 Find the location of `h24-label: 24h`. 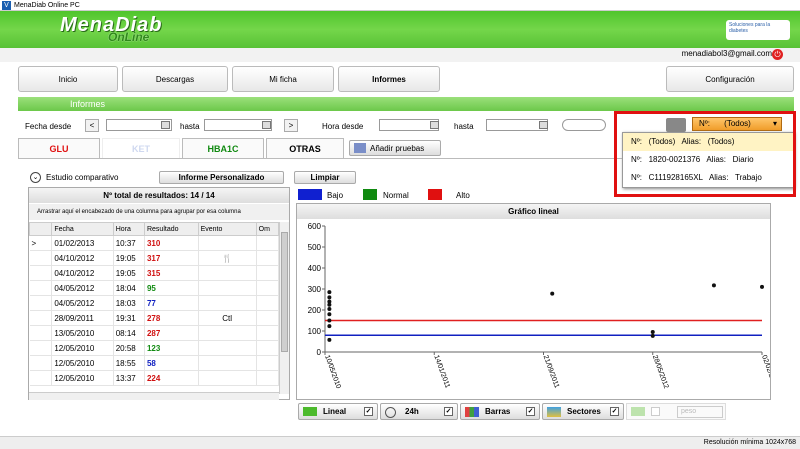

h24-label: 24h is located at coordinates (412, 411).